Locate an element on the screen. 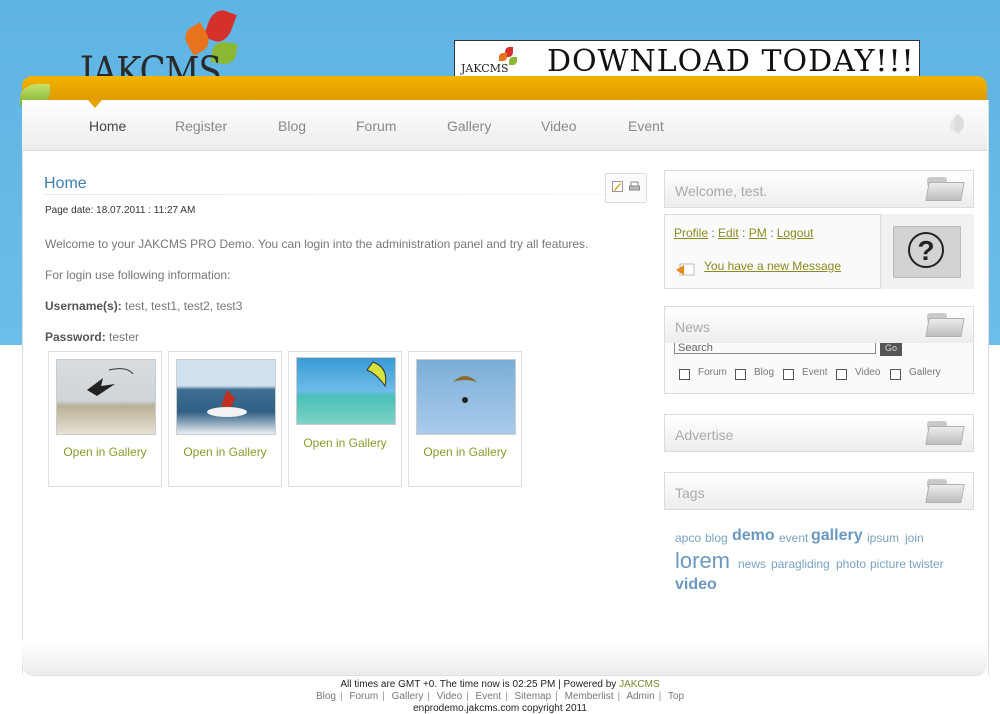 The image size is (1000, 714). tag-link: paragliding is located at coordinates (800, 564).